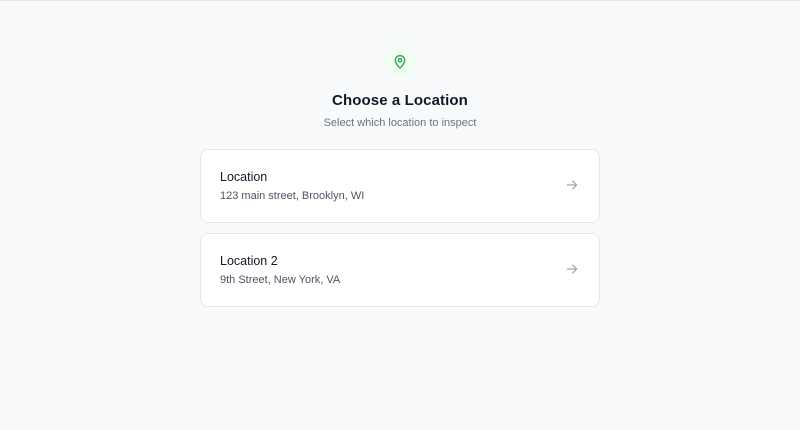  I want to click on map-pin-icon, so click(400, 62).